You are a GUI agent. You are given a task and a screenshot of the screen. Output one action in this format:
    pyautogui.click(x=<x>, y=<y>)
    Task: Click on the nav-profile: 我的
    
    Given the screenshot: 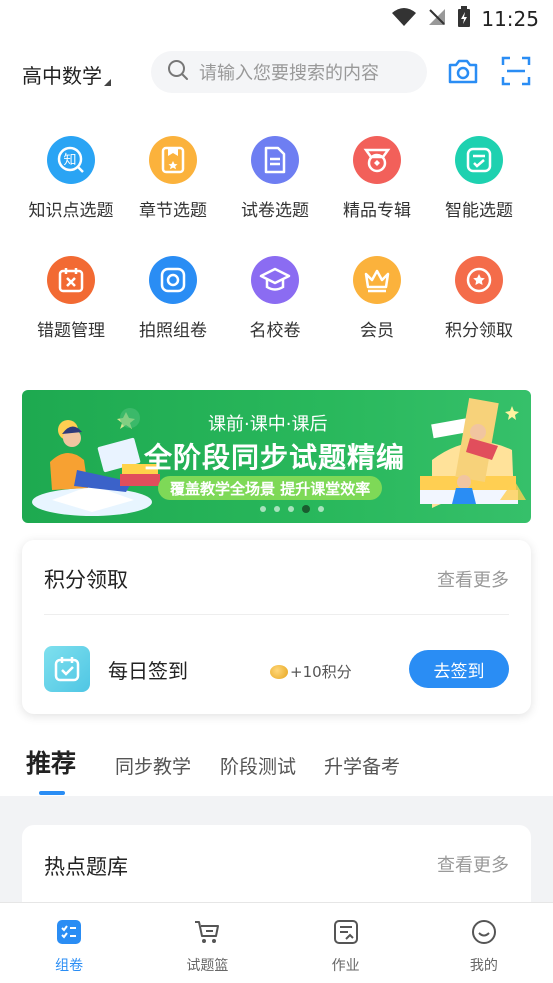 What is the action you would take?
    pyautogui.click(x=484, y=943)
    